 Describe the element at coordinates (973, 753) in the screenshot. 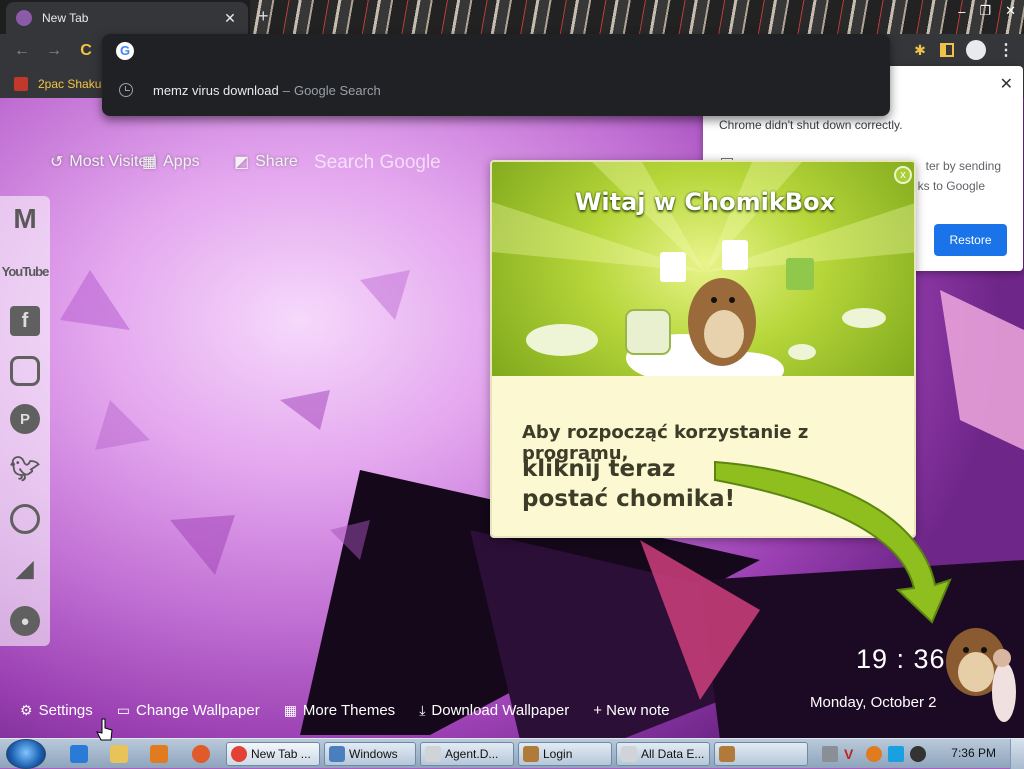

I see `taskbar-clock: 7:36 PM` at that location.